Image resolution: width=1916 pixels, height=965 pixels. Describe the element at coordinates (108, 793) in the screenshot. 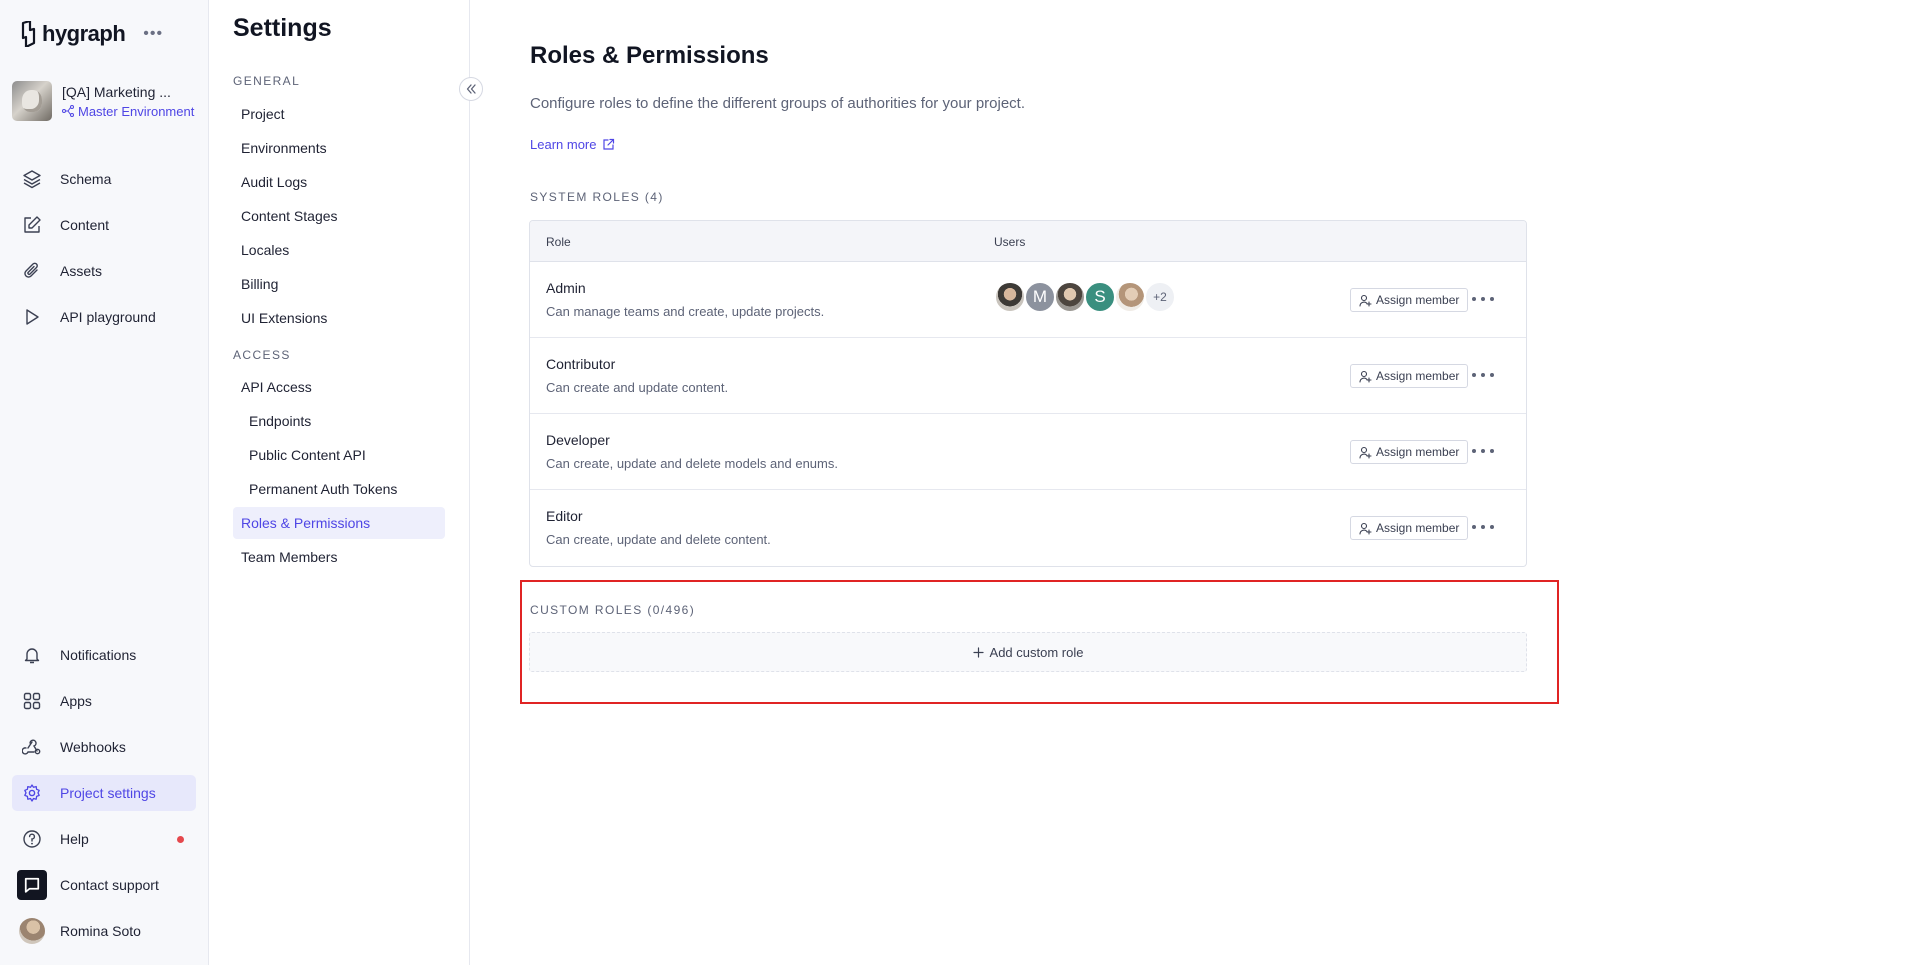

I see `nav-label: Project settings` at that location.